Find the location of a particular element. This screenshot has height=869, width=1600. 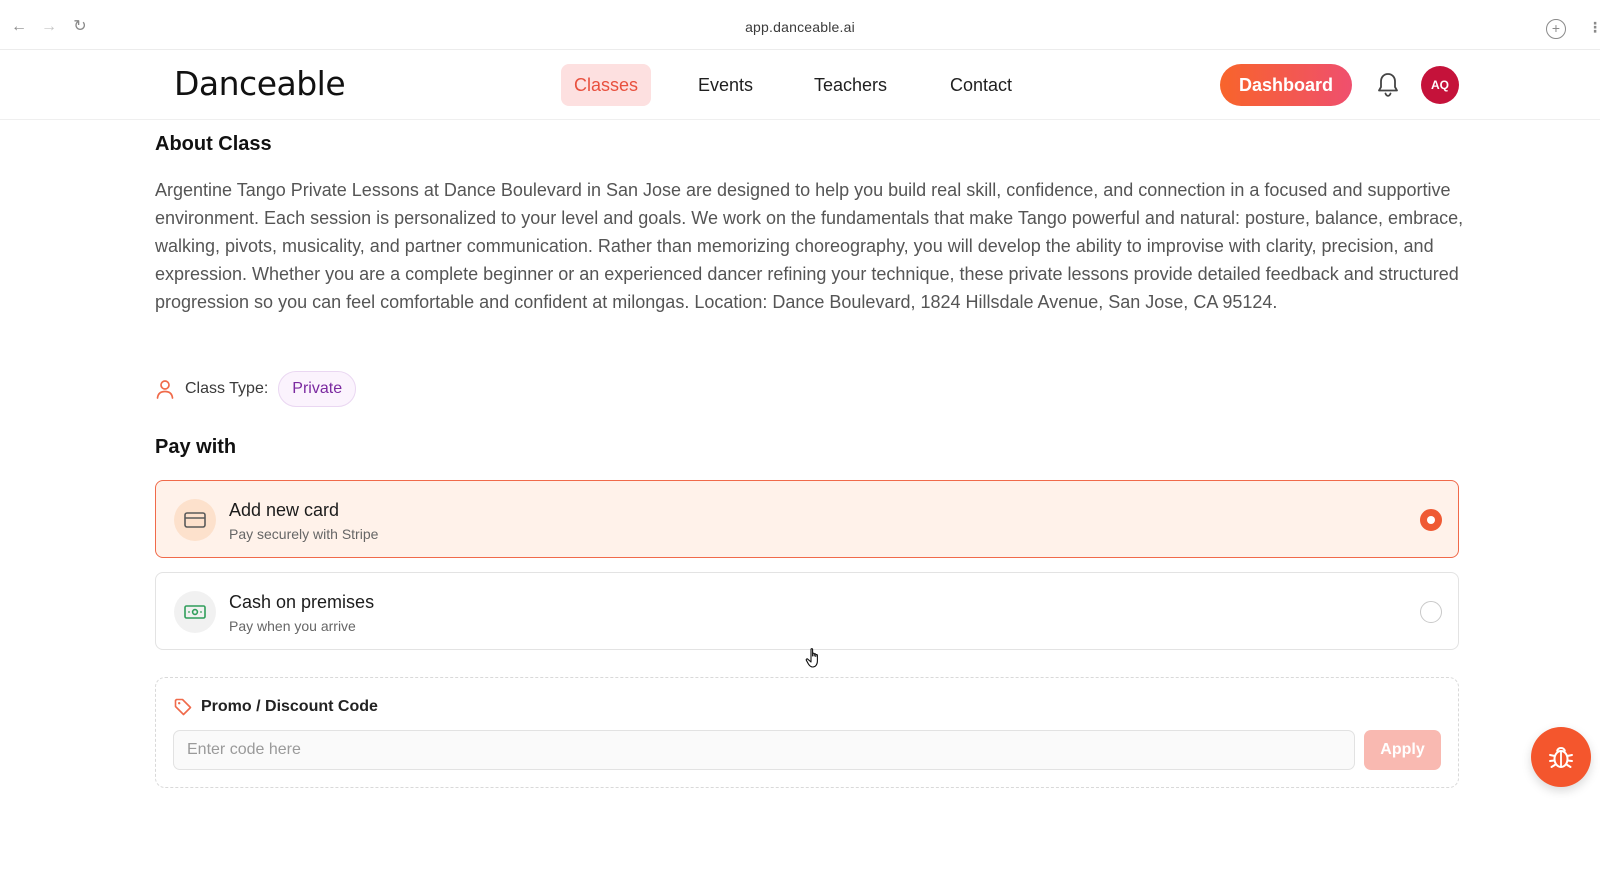

pay-option-title: Cash on premises is located at coordinates (302, 602).